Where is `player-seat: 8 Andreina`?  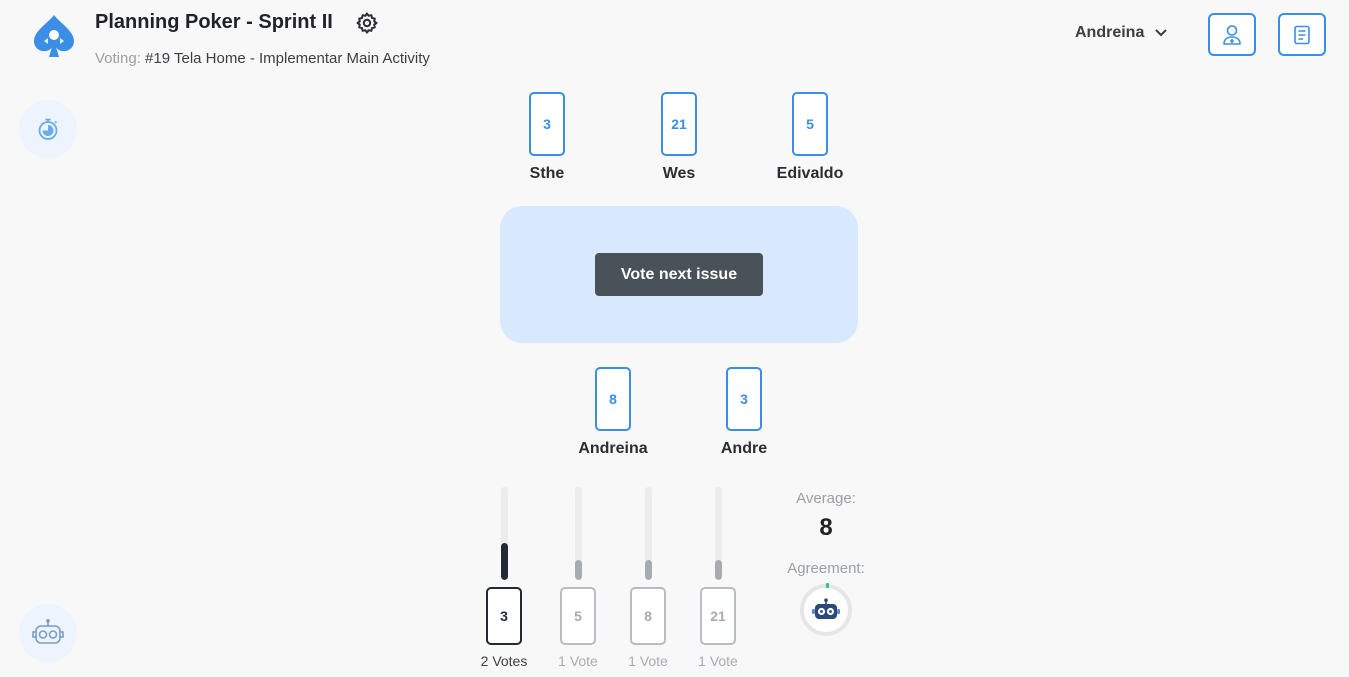
player-seat: 8 Andreina is located at coordinates (613, 412).